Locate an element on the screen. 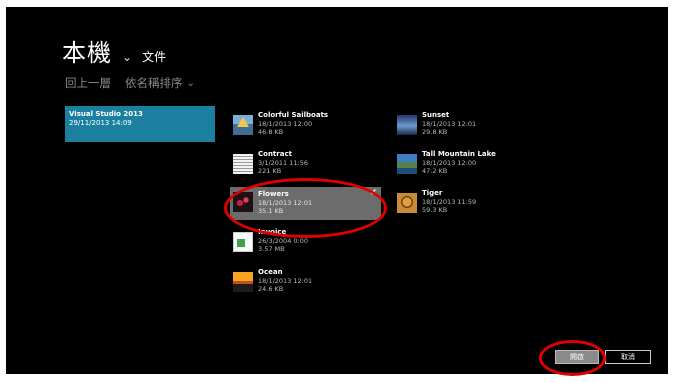  cancel-button: 取消 is located at coordinates (628, 357).